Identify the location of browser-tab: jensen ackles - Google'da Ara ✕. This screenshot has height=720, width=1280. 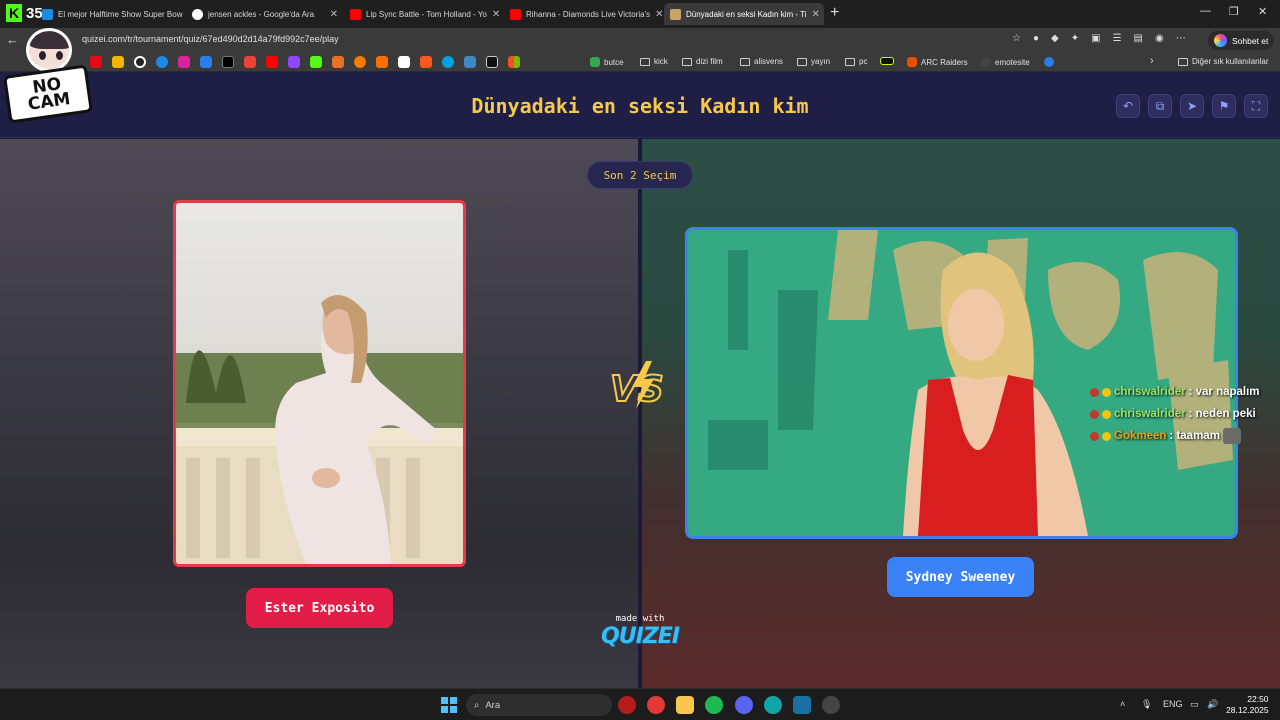
(265, 14).